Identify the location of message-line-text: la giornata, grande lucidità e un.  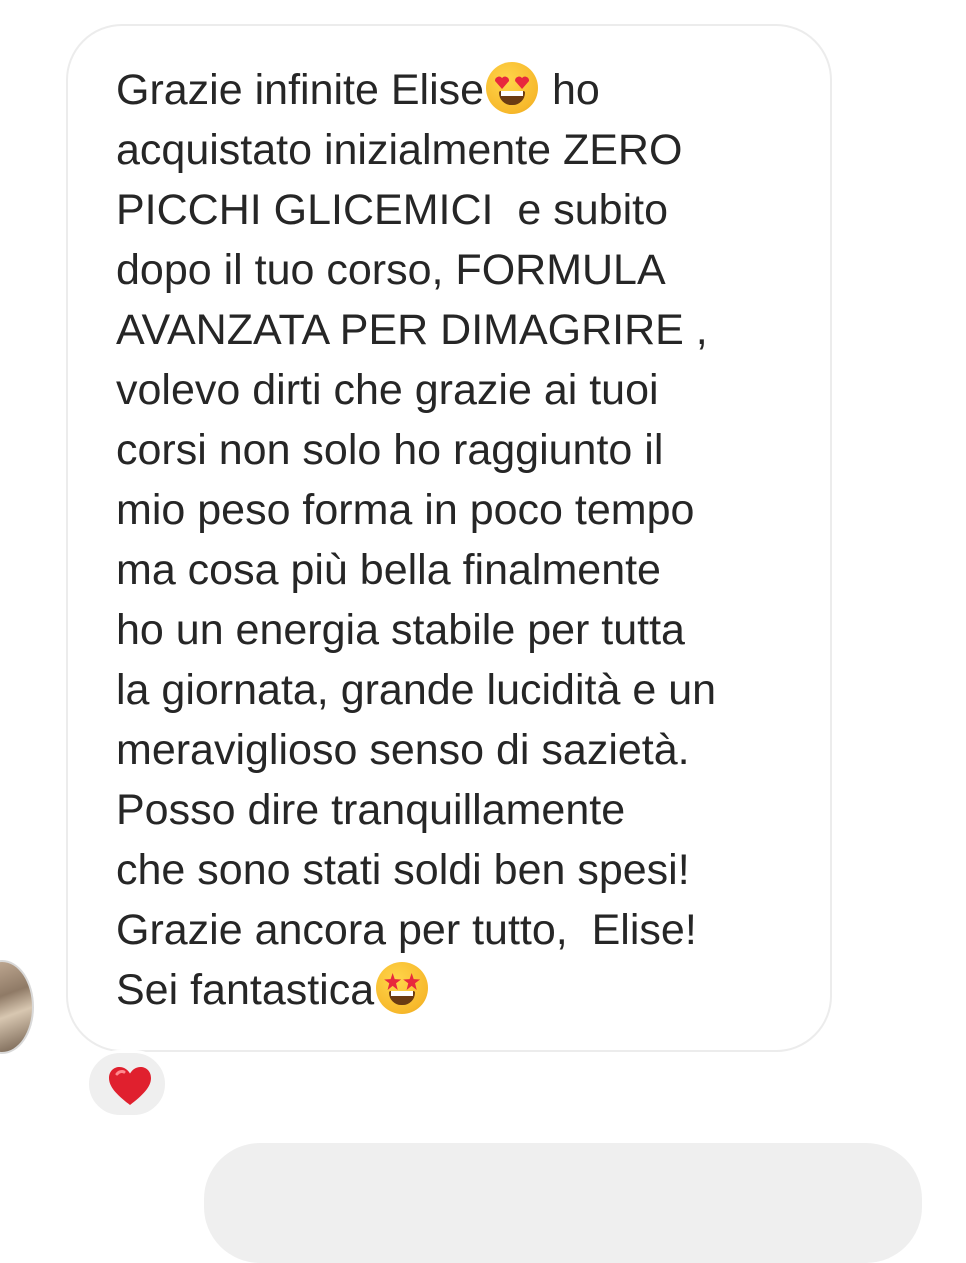
(416, 690).